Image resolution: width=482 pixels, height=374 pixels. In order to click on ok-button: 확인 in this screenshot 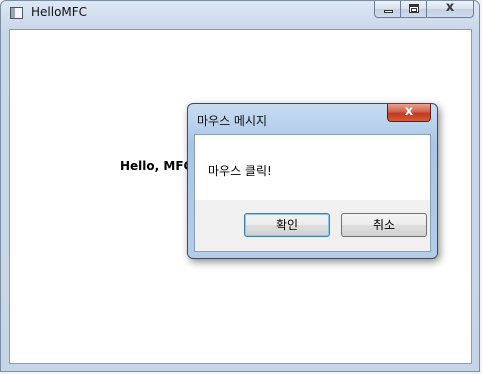, I will do `click(287, 225)`.